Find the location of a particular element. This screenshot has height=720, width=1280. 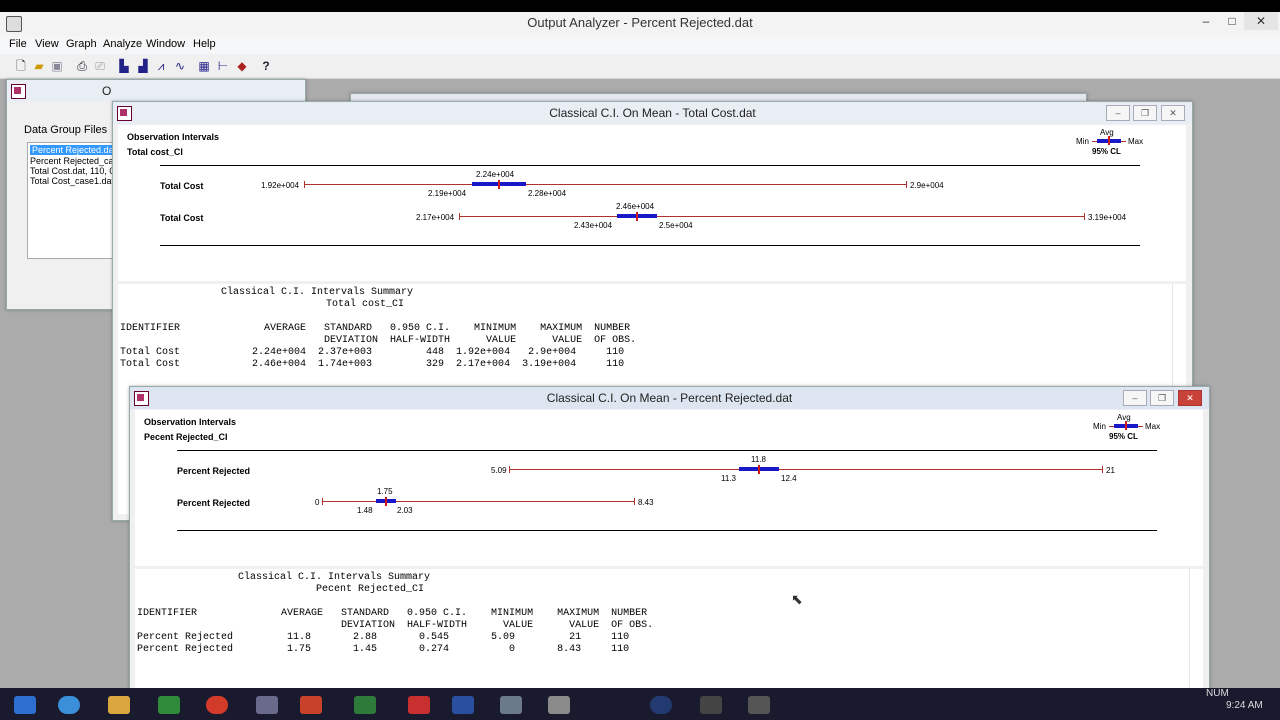

clock: 9:24 AM is located at coordinates (1244, 705).